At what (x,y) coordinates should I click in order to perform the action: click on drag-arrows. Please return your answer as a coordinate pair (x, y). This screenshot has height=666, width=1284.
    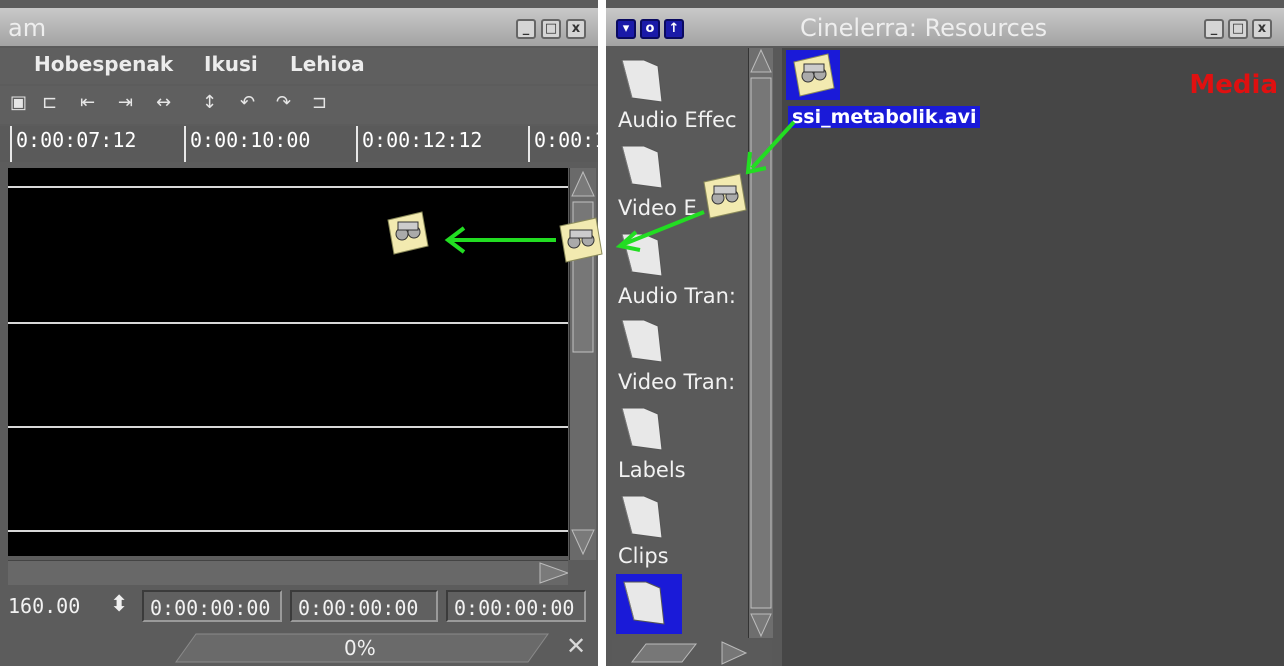
    Looking at the image, I should click on (620, 187).